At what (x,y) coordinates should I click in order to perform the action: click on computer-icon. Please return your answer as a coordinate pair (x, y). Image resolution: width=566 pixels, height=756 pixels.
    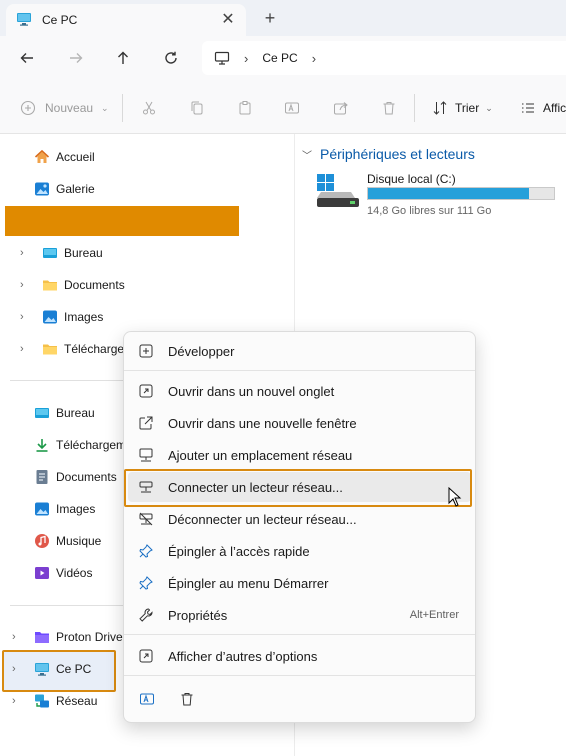
    Looking at the image, I should click on (42, 669).